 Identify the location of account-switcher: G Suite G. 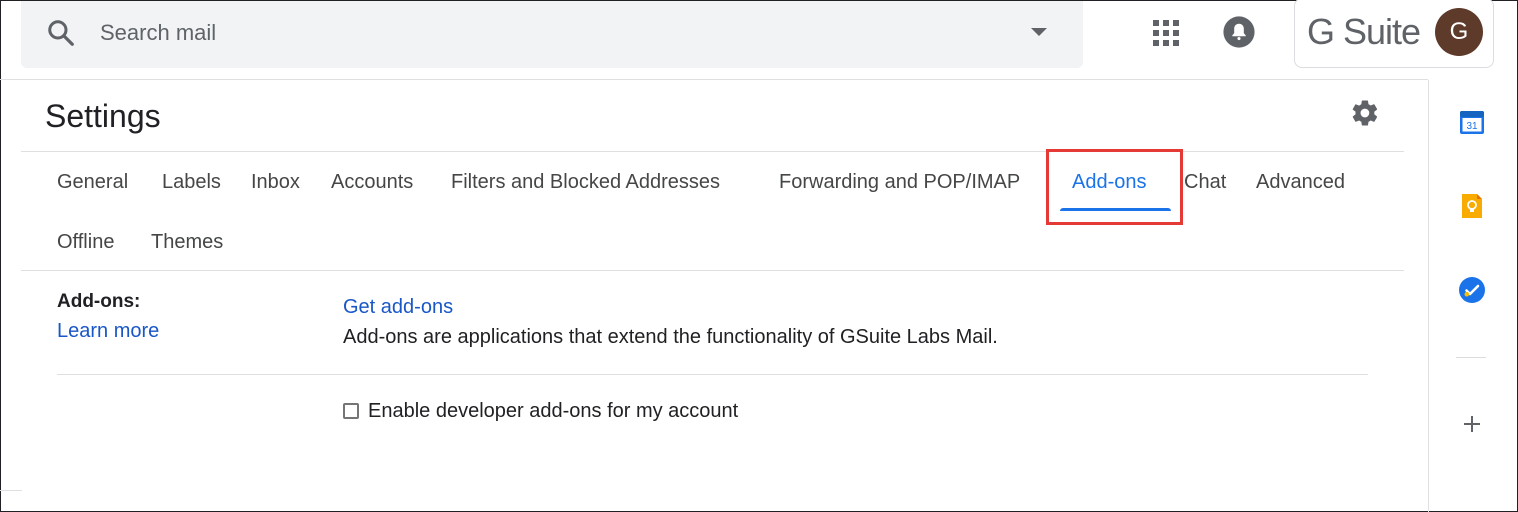
(1394, 34).